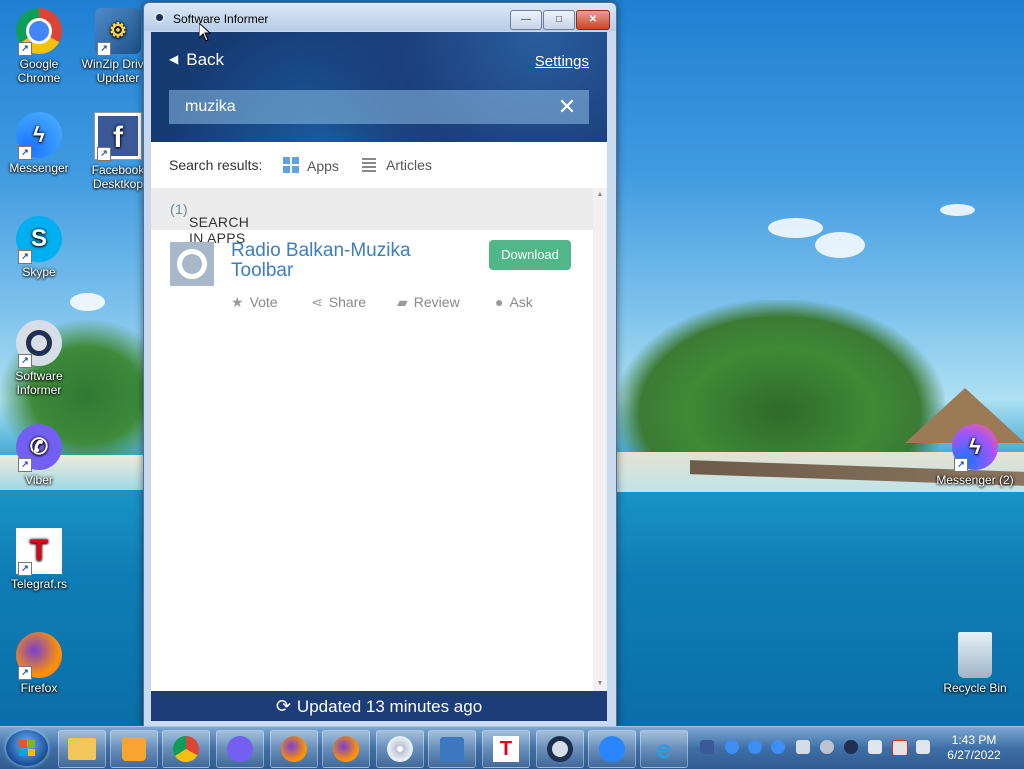 This screenshot has height=769, width=1024. Describe the element at coordinates (559, 20) in the screenshot. I see `maximize-button: □` at that location.